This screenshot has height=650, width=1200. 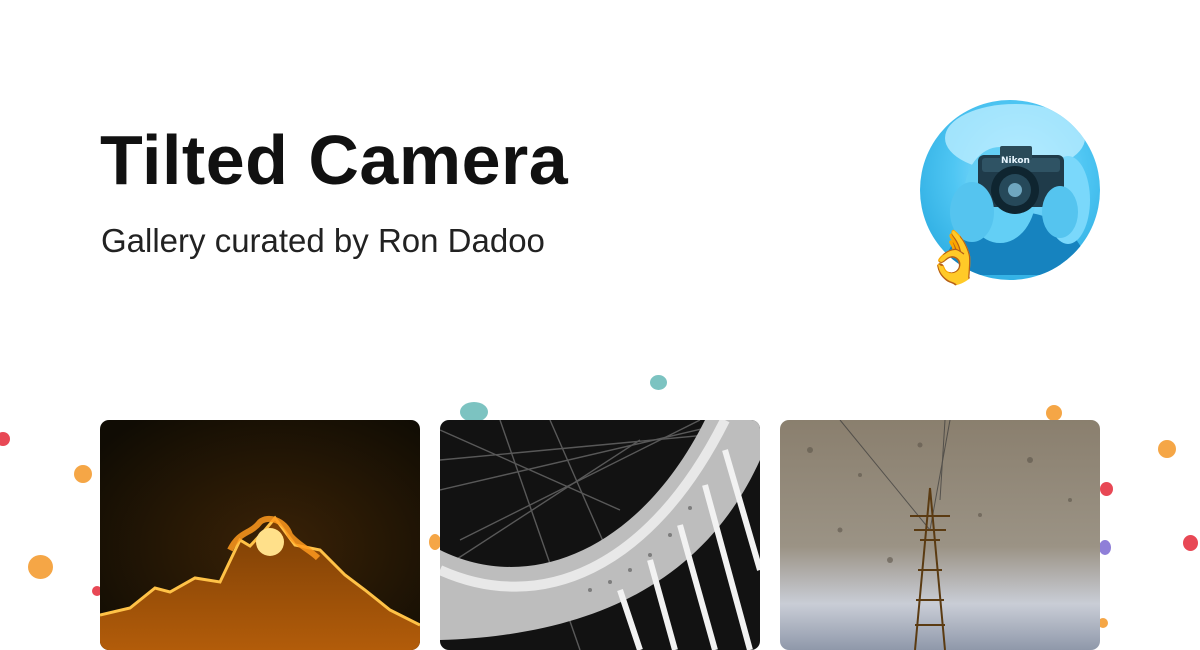 I want to click on camera-brand-label: Nikon, so click(x=1015, y=161).